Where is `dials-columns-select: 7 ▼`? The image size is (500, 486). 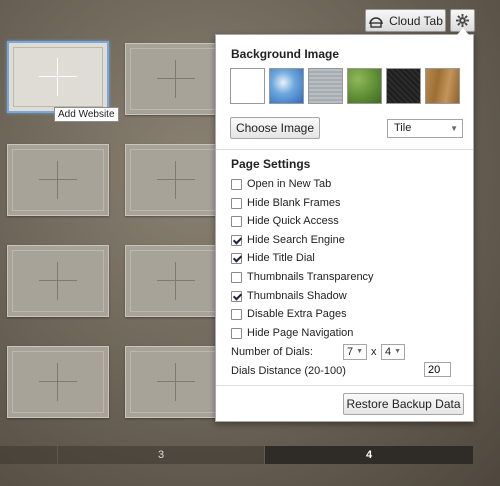
dials-columns-select: 7 ▼ is located at coordinates (355, 352).